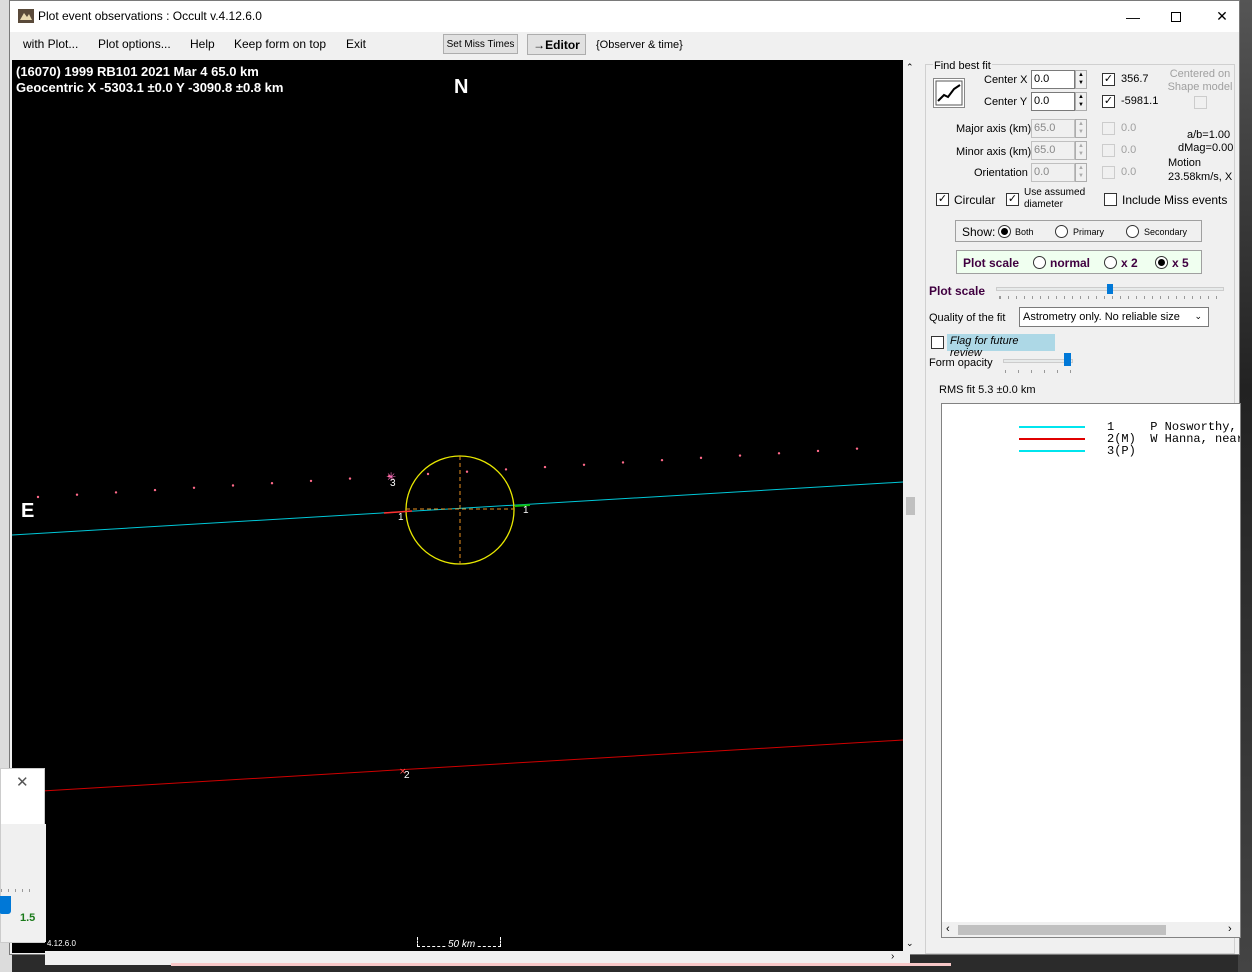  I want to click on partial-popup-window: ✕ 1.5, so click(23, 855).